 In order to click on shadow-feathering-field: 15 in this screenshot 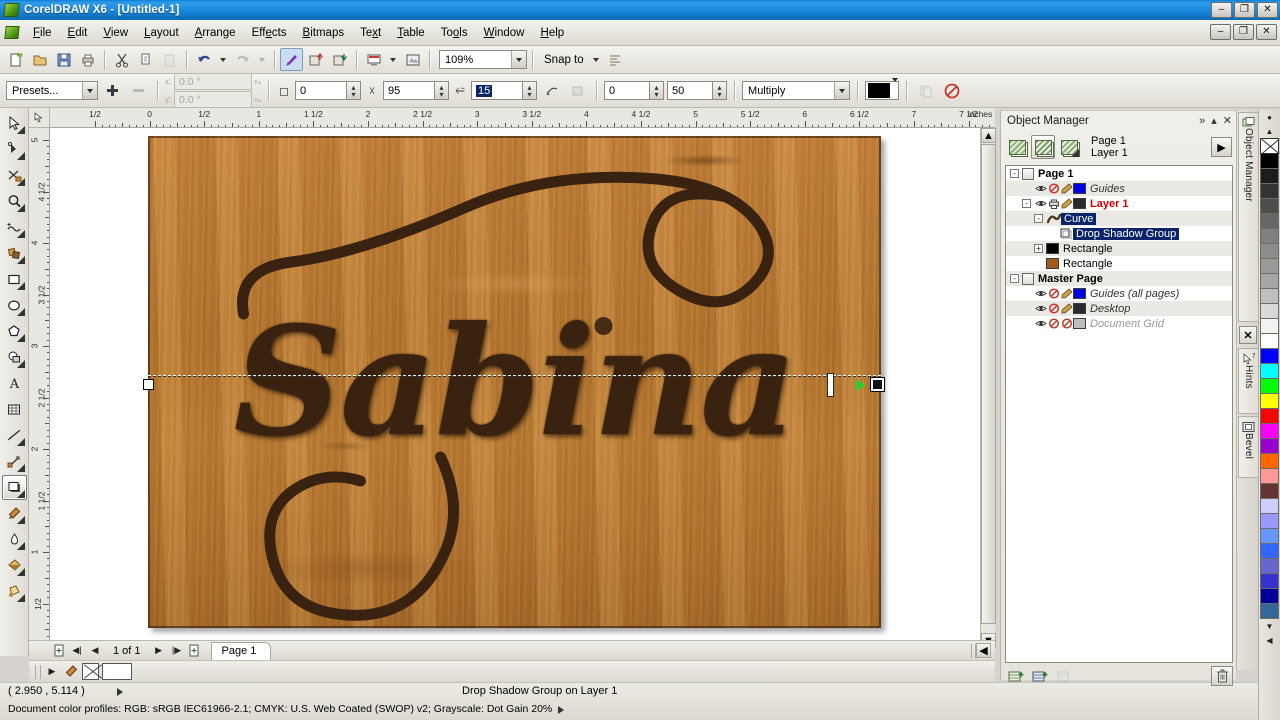, I will do `click(497, 90)`.